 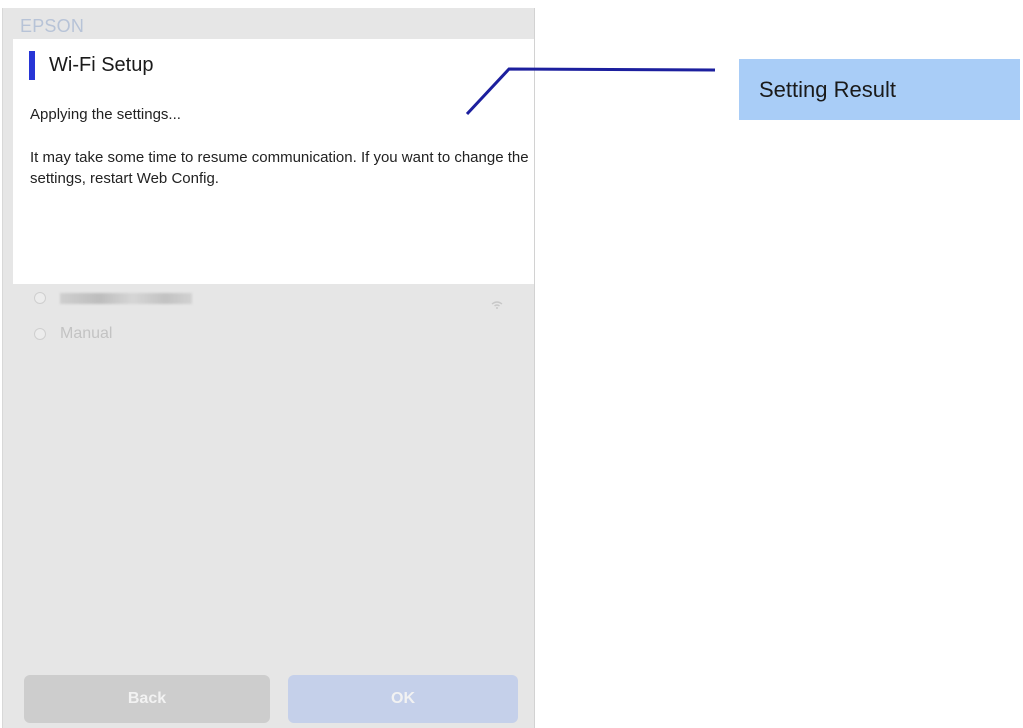 I want to click on callout-label: Setting Result, so click(x=827, y=89).